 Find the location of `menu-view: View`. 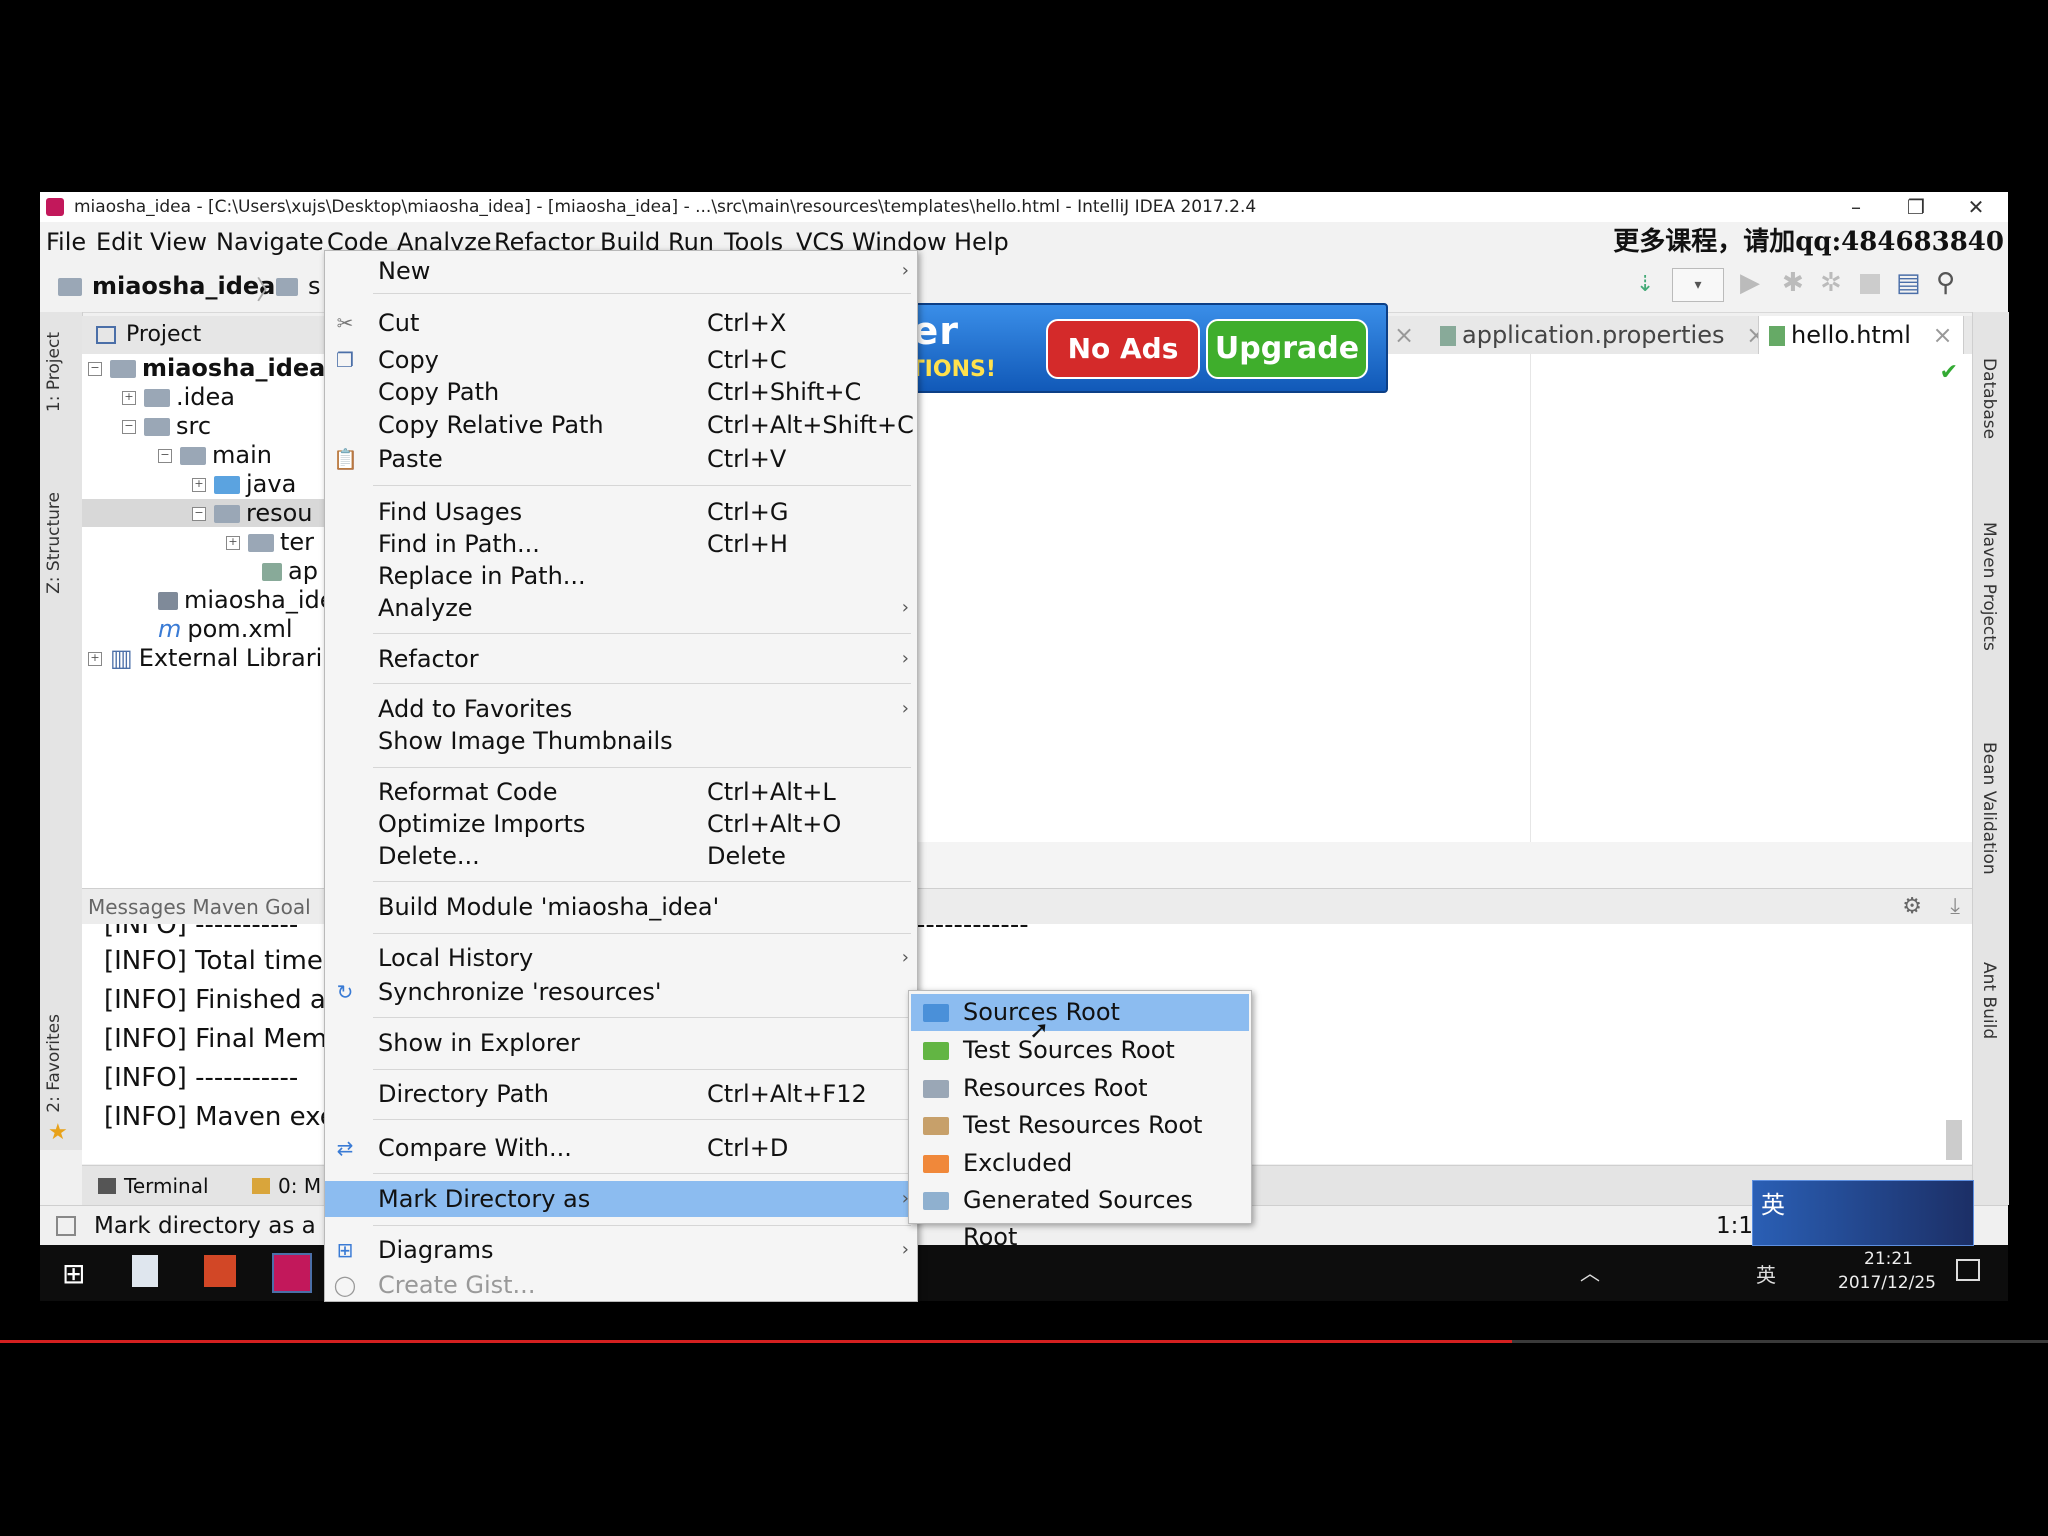

menu-view: View is located at coordinates (178, 242).